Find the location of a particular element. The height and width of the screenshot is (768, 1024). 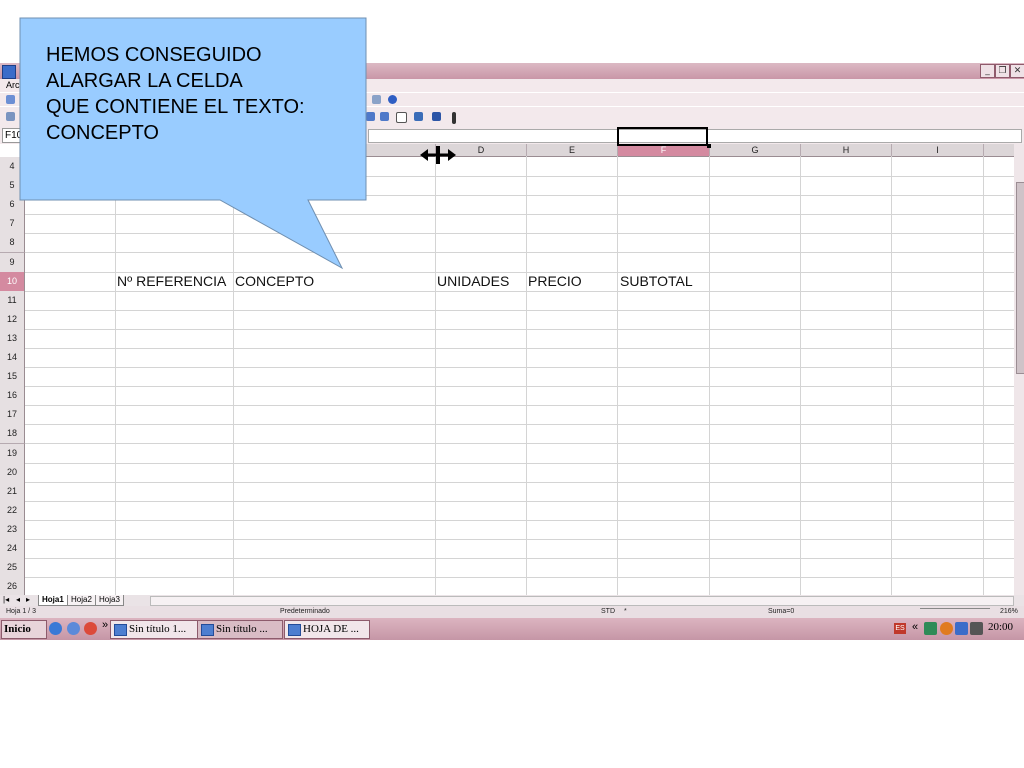

status-selection-mode: STD is located at coordinates (608, 611).